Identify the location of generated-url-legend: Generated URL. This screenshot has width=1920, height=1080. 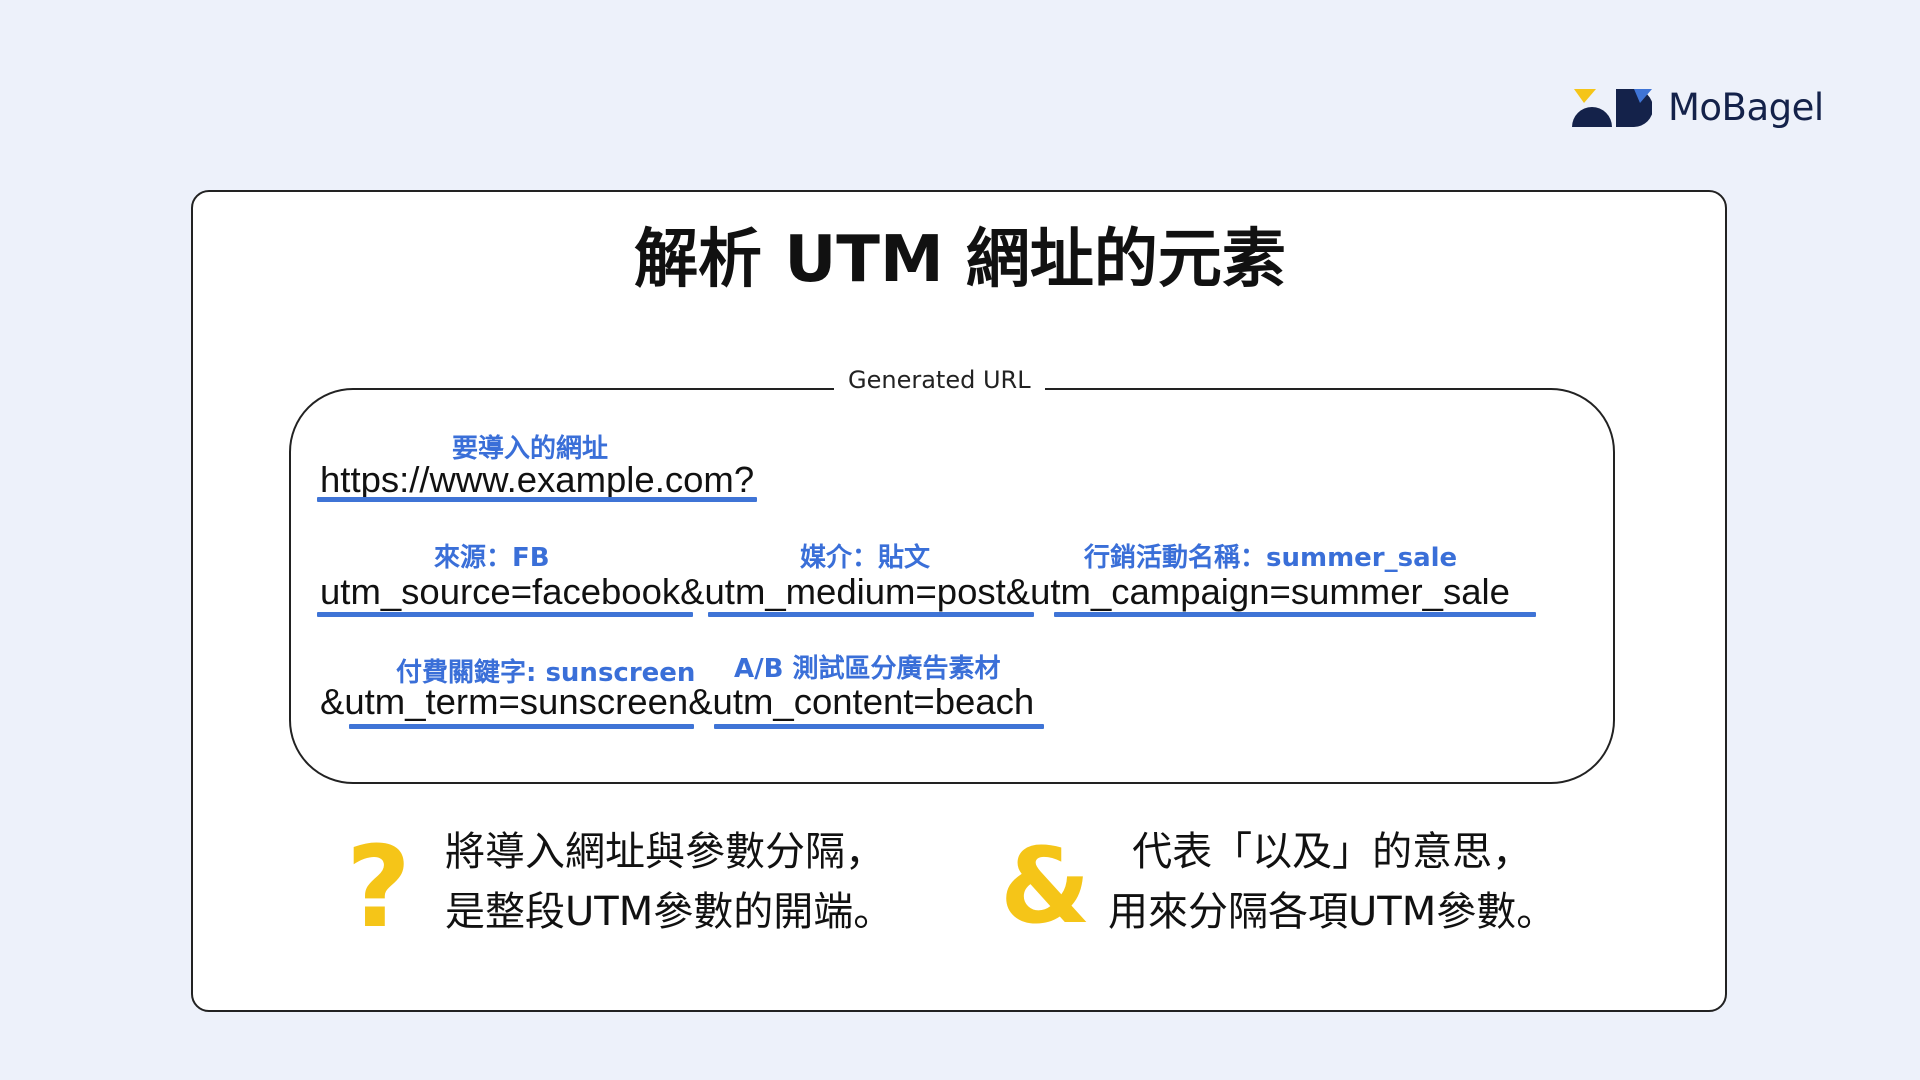
(939, 381).